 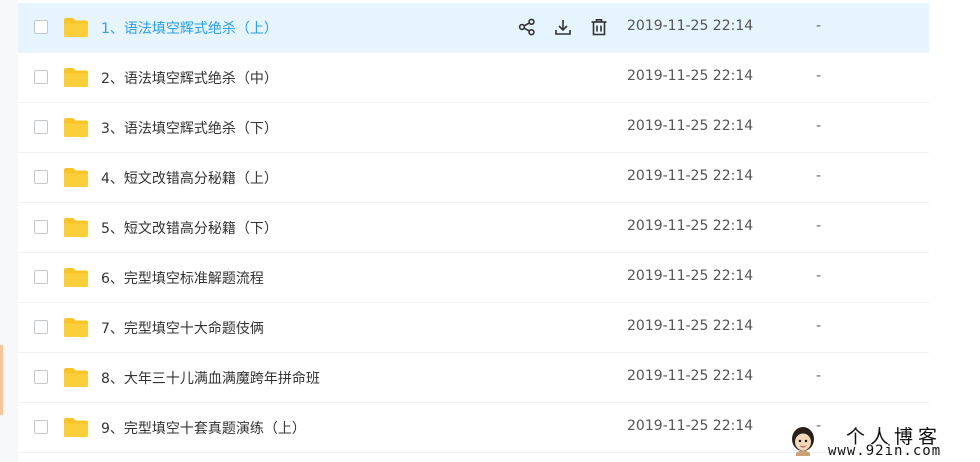 I want to click on delete-button, so click(x=599, y=27).